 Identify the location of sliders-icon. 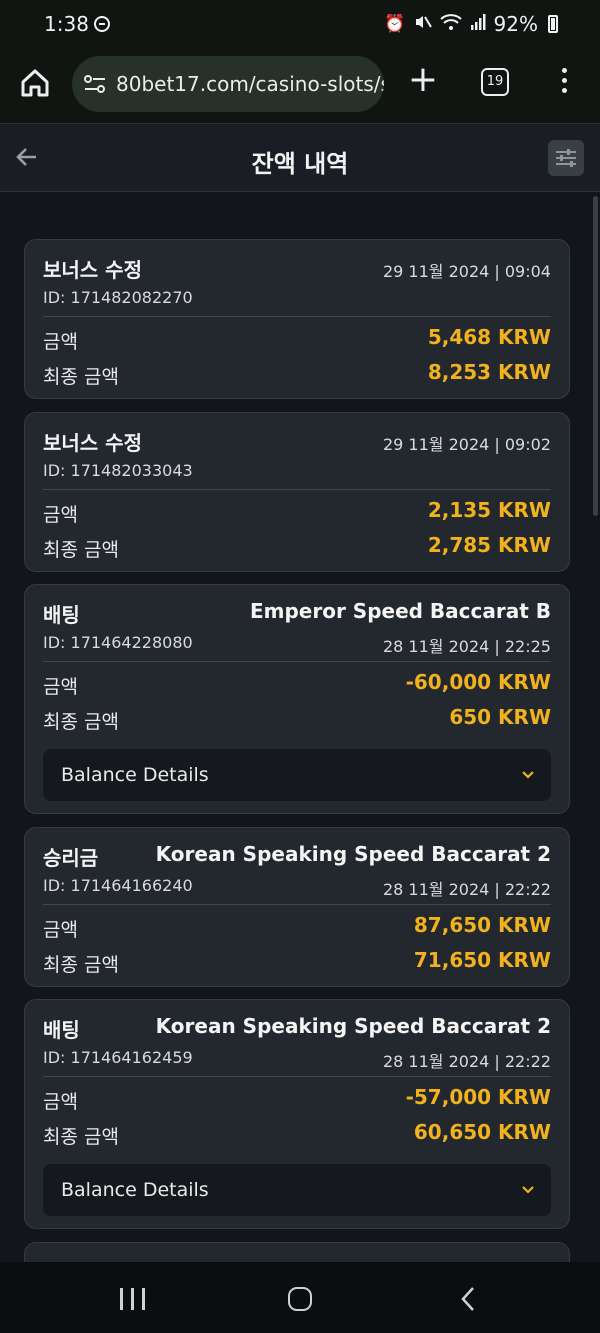
(566, 158).